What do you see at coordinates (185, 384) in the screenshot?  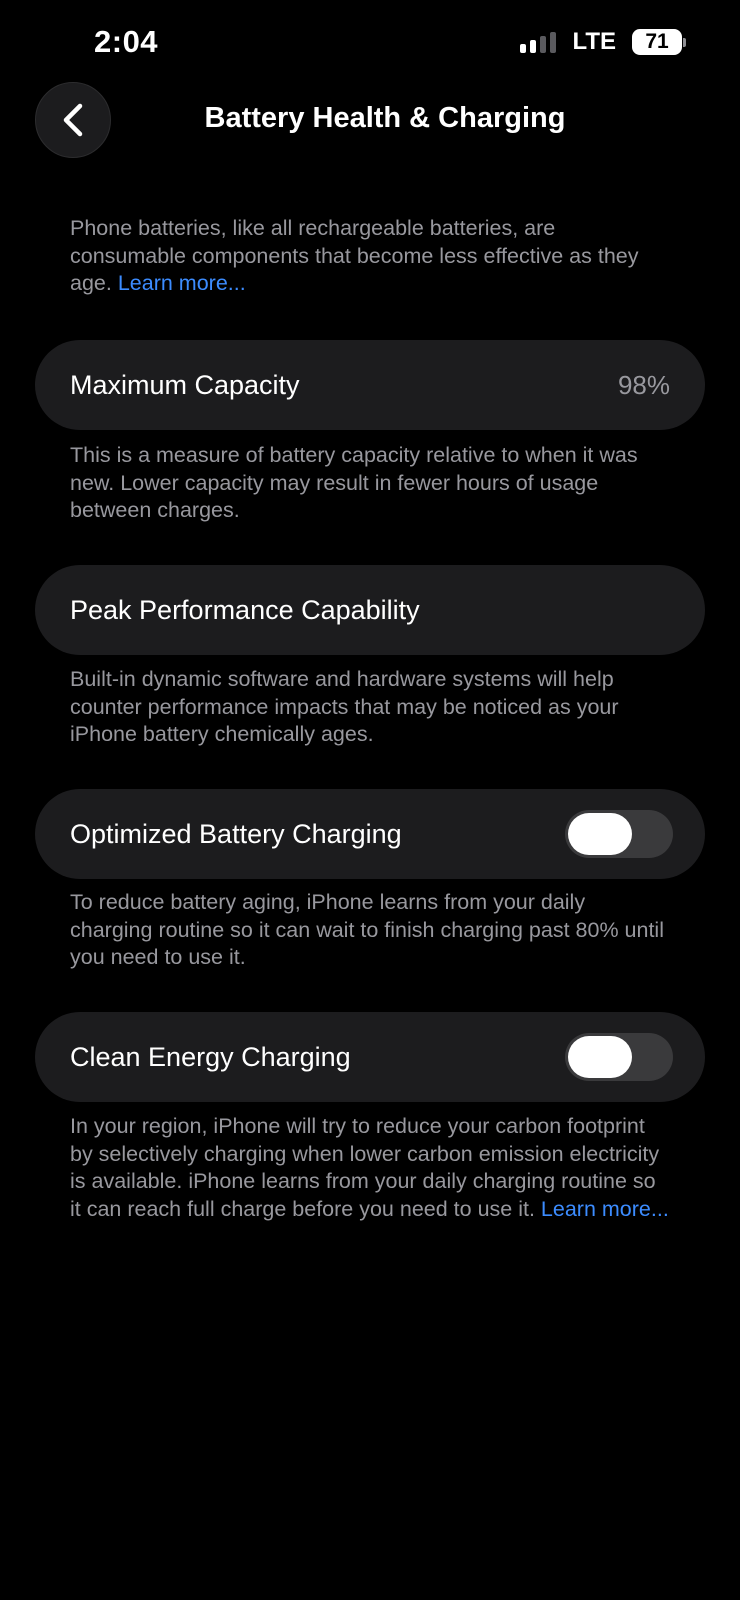 I see `maximum-capacity-label: Maximum Capacity` at bounding box center [185, 384].